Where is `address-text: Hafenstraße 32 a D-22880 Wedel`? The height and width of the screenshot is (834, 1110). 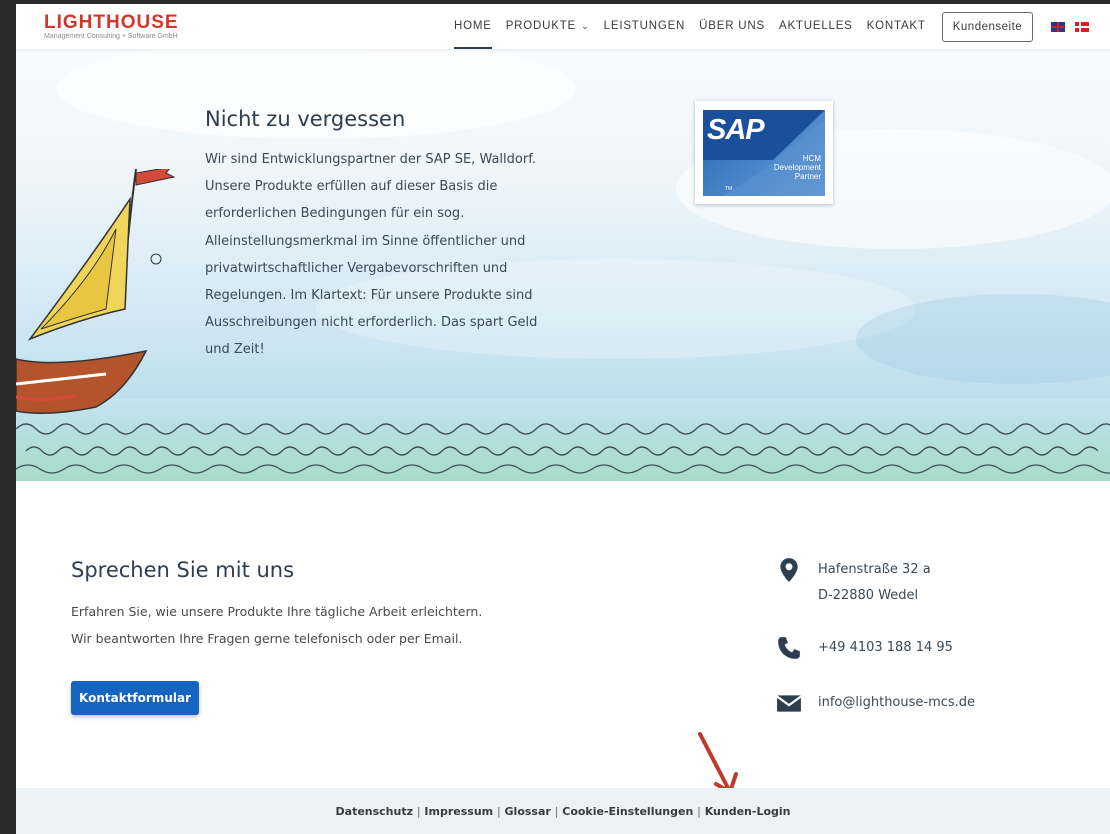 address-text: Hafenstraße 32 a D-22880 Wedel is located at coordinates (874, 583).